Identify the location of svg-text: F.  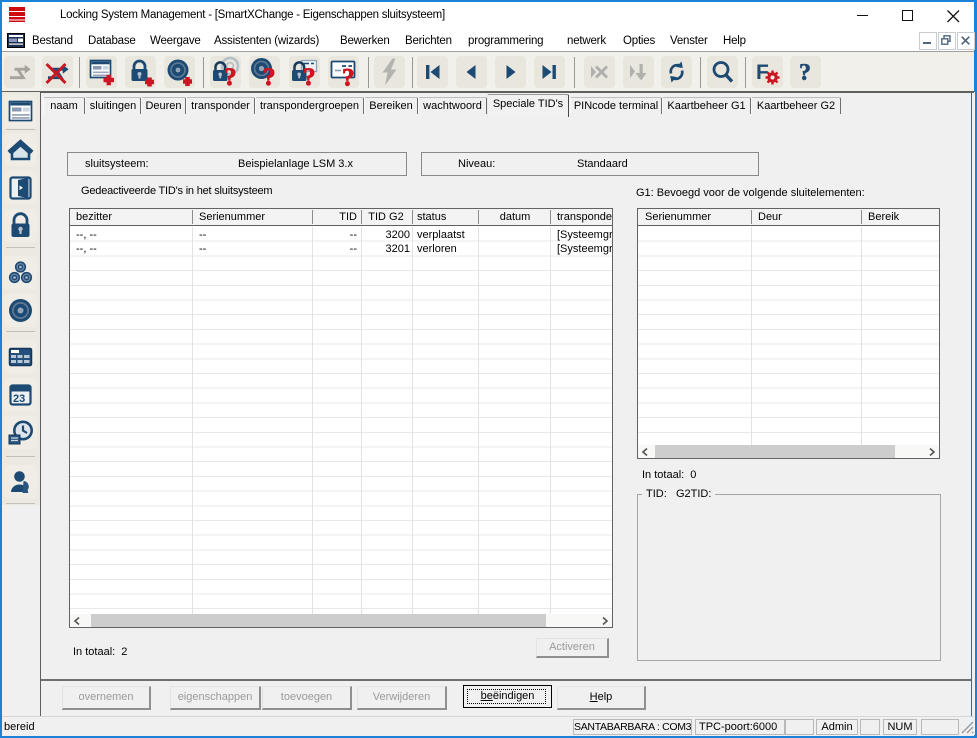
(762, 72).